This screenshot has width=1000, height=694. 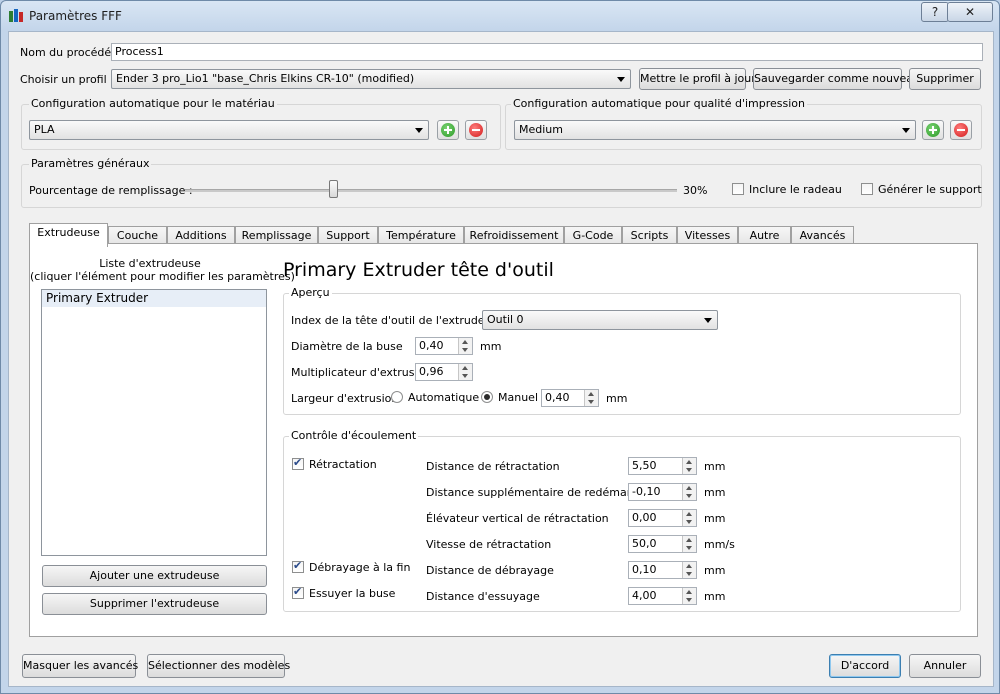 I want to click on infill-label: Pourcentage de remplissage :, so click(x=111, y=190).